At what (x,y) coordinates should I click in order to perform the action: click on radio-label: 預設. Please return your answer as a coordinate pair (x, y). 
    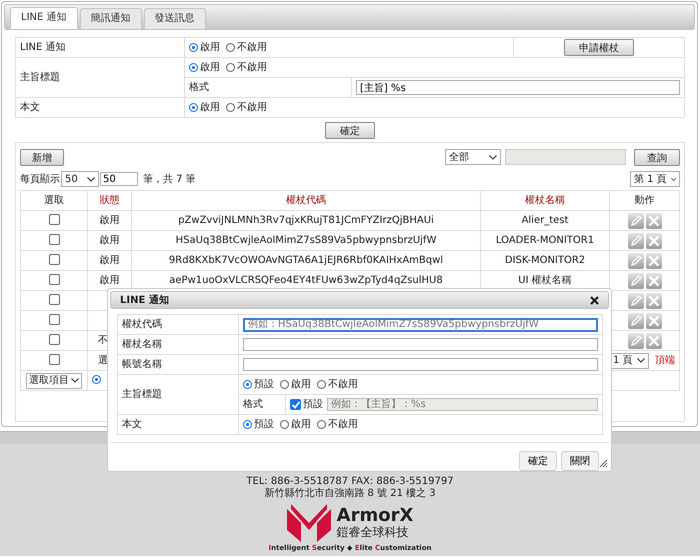
    Looking at the image, I should click on (264, 384).